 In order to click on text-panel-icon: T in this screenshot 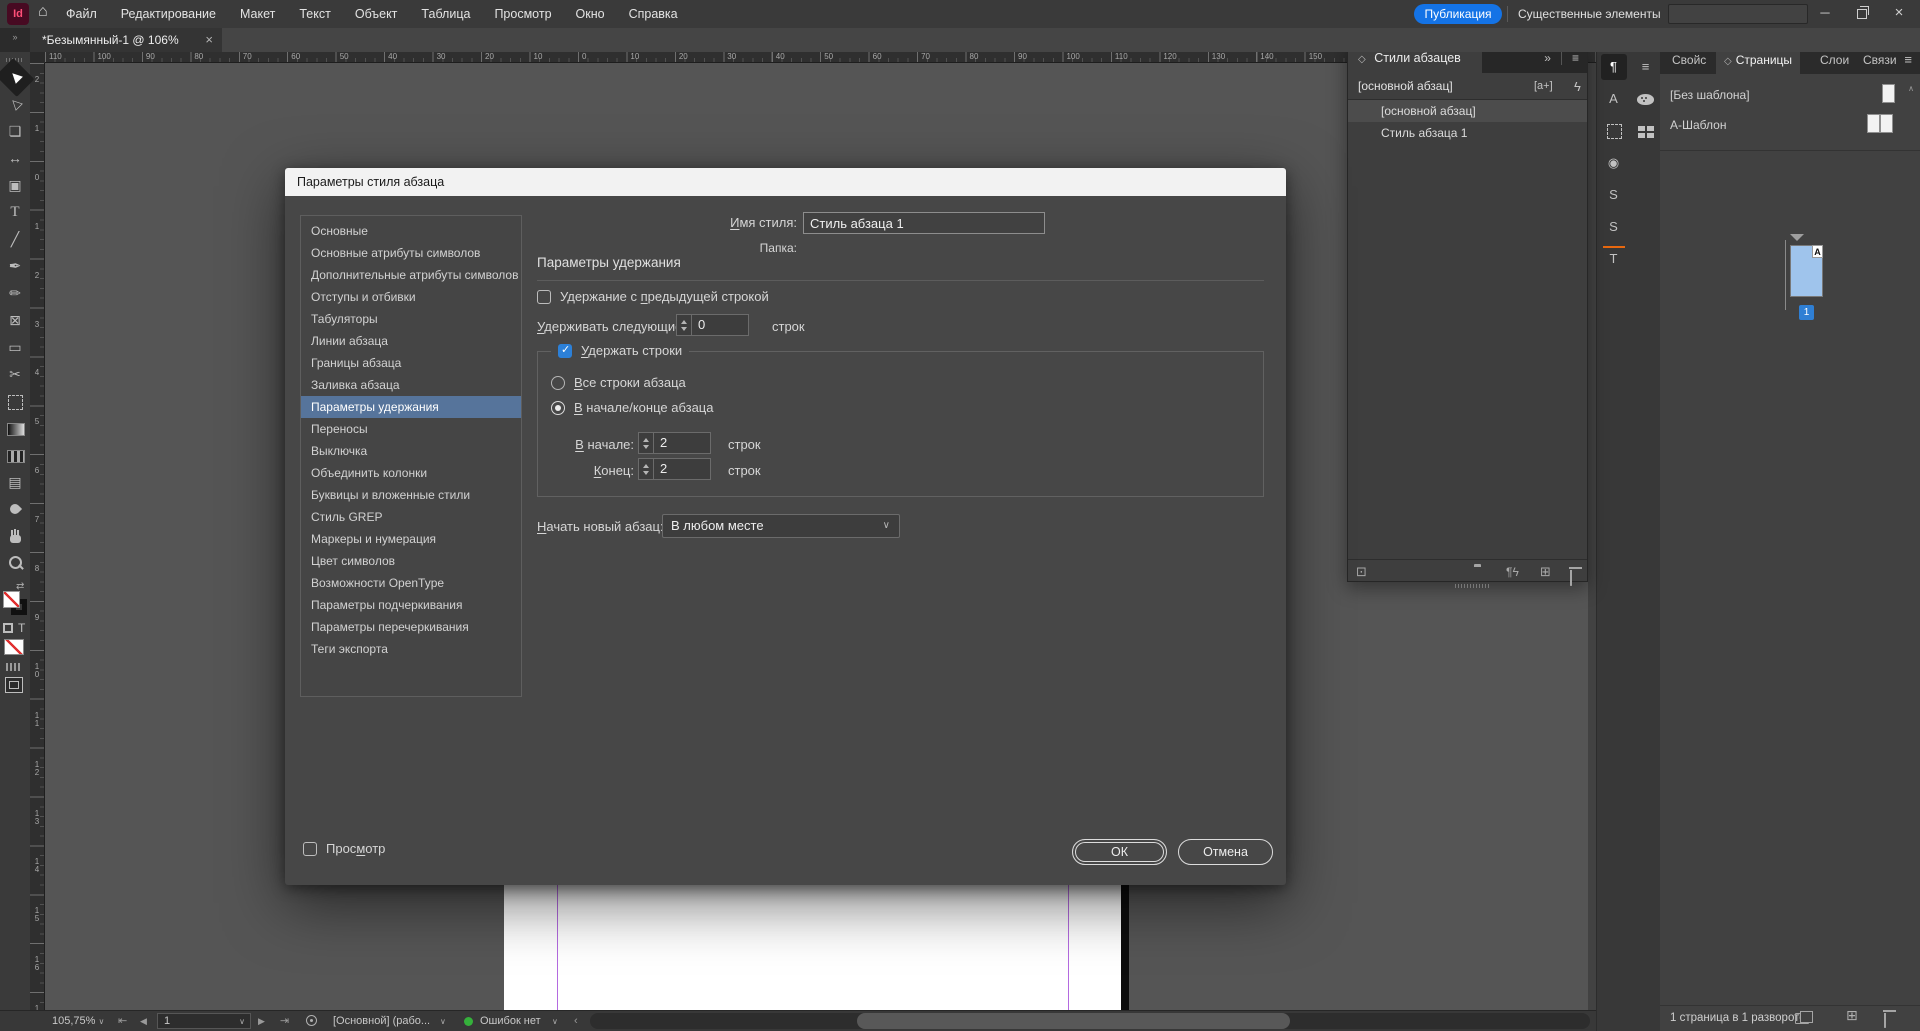, I will do `click(1614, 259)`.